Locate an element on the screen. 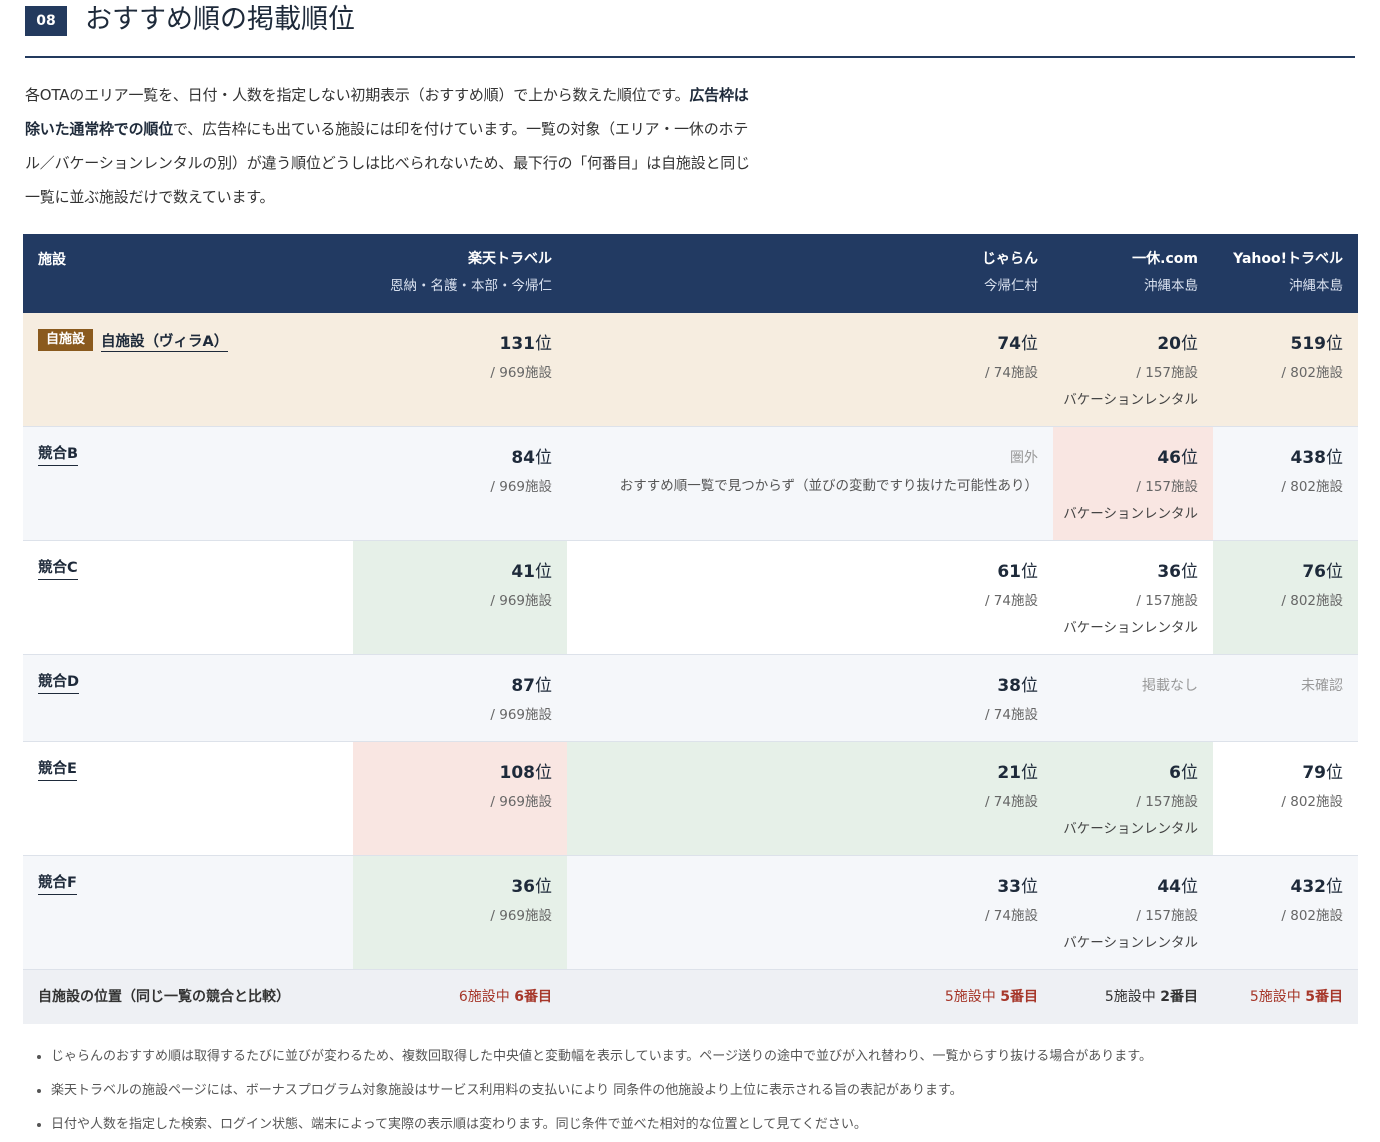 This screenshot has width=1380, height=1142. rank-value: 20位 is located at coordinates (1177, 344).